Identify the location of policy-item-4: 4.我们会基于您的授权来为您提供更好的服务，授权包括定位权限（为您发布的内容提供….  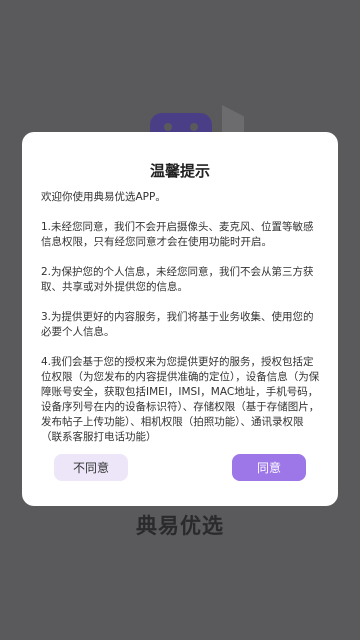
(180, 399).